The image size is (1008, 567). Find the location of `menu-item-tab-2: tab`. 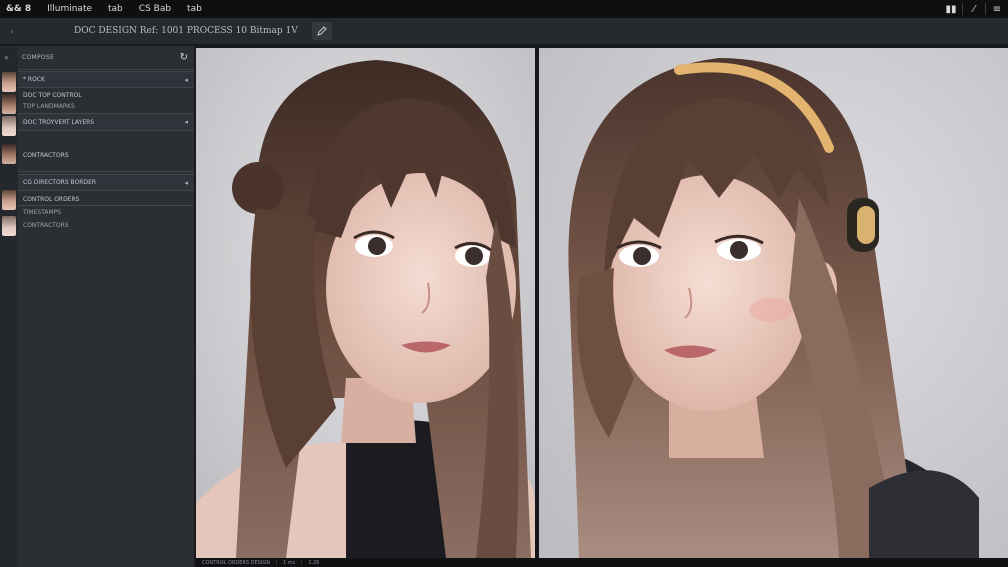

menu-item-tab-2: tab is located at coordinates (194, 9).